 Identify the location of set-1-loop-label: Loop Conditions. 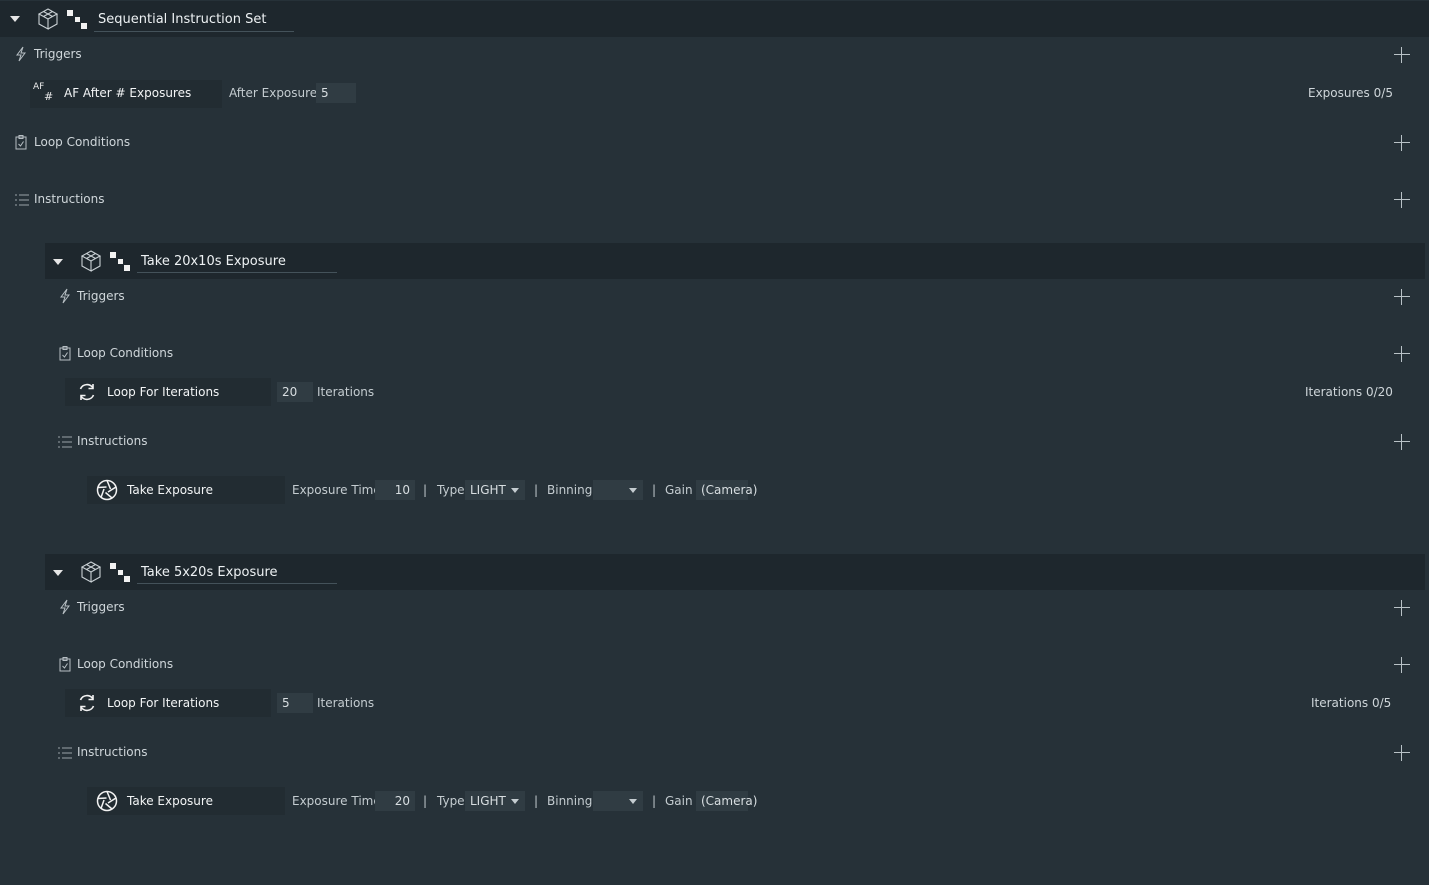
(125, 353).